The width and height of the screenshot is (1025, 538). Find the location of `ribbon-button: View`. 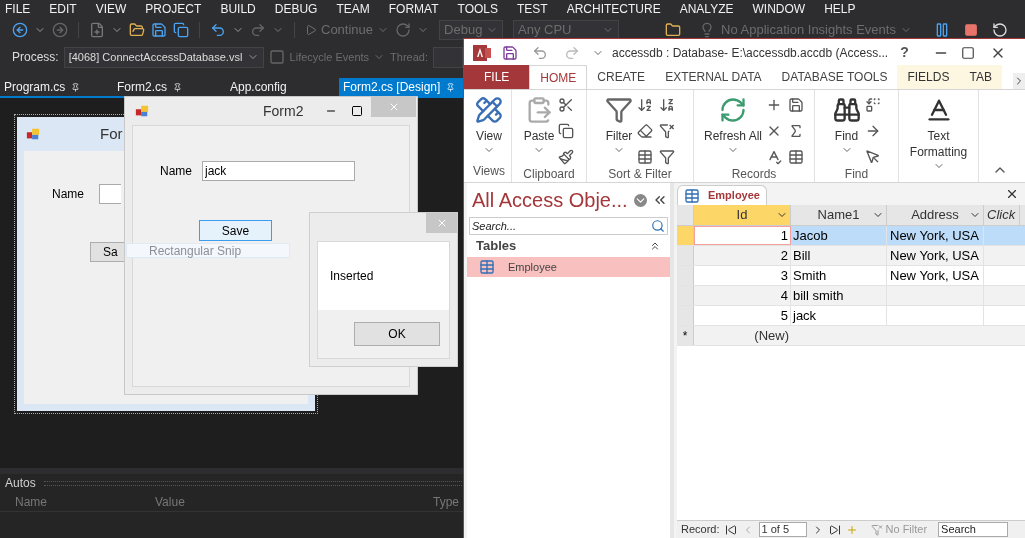

ribbon-button: View is located at coordinates (489, 126).